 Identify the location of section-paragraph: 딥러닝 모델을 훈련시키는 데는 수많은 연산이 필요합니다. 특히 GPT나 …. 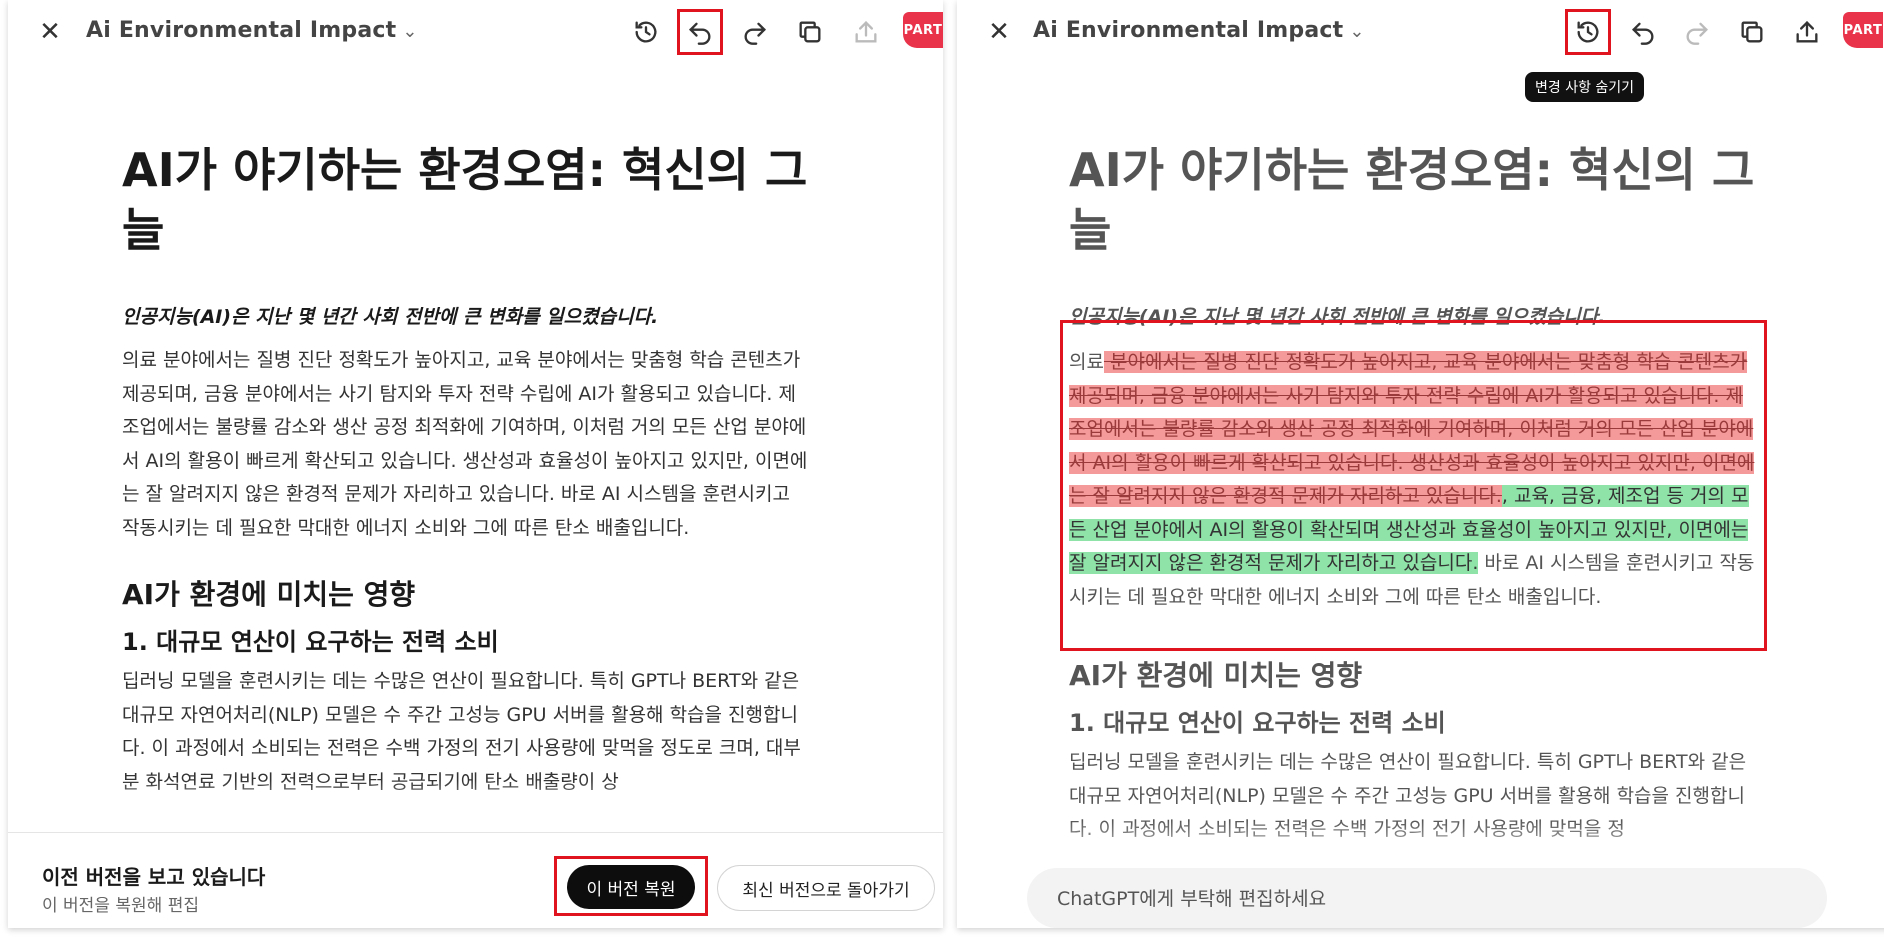
(461, 731).